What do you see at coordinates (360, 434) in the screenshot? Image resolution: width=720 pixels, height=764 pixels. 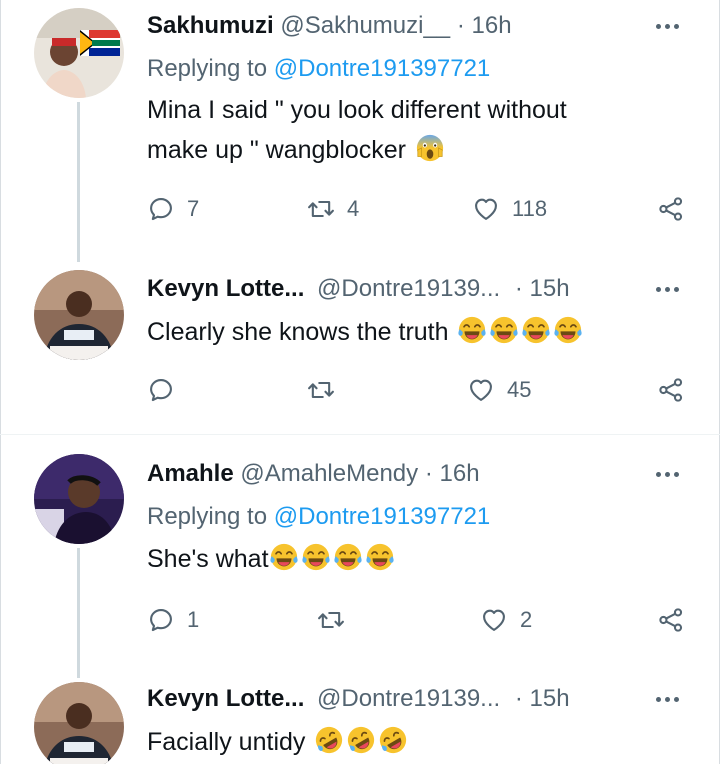 I see `tweet-divider` at bounding box center [360, 434].